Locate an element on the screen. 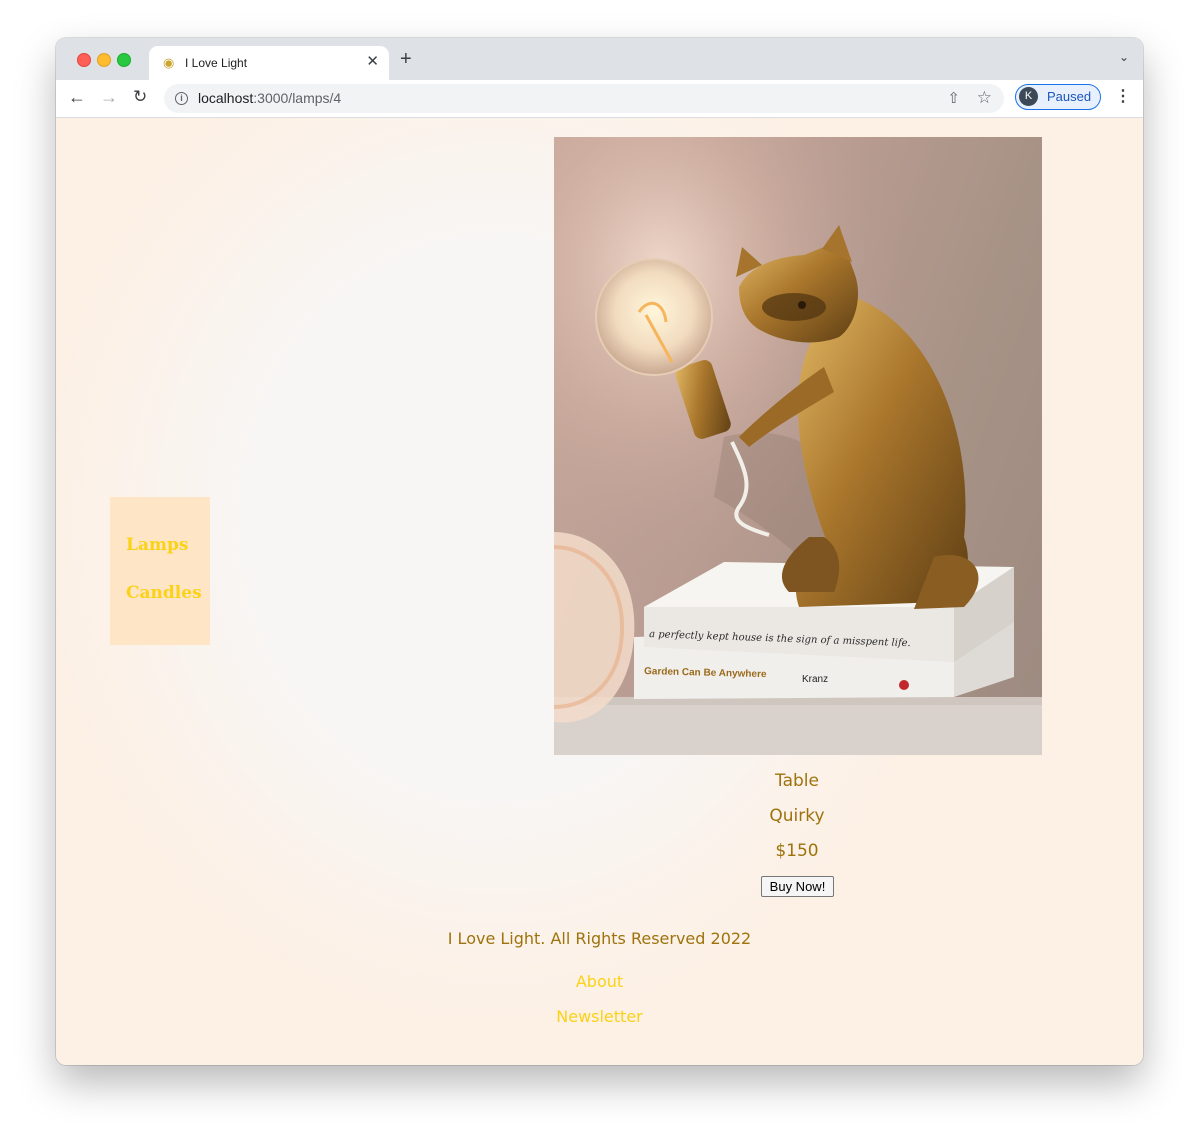 Image resolution: width=1199 pixels, height=1140 pixels. image-bulb is located at coordinates (654, 317).